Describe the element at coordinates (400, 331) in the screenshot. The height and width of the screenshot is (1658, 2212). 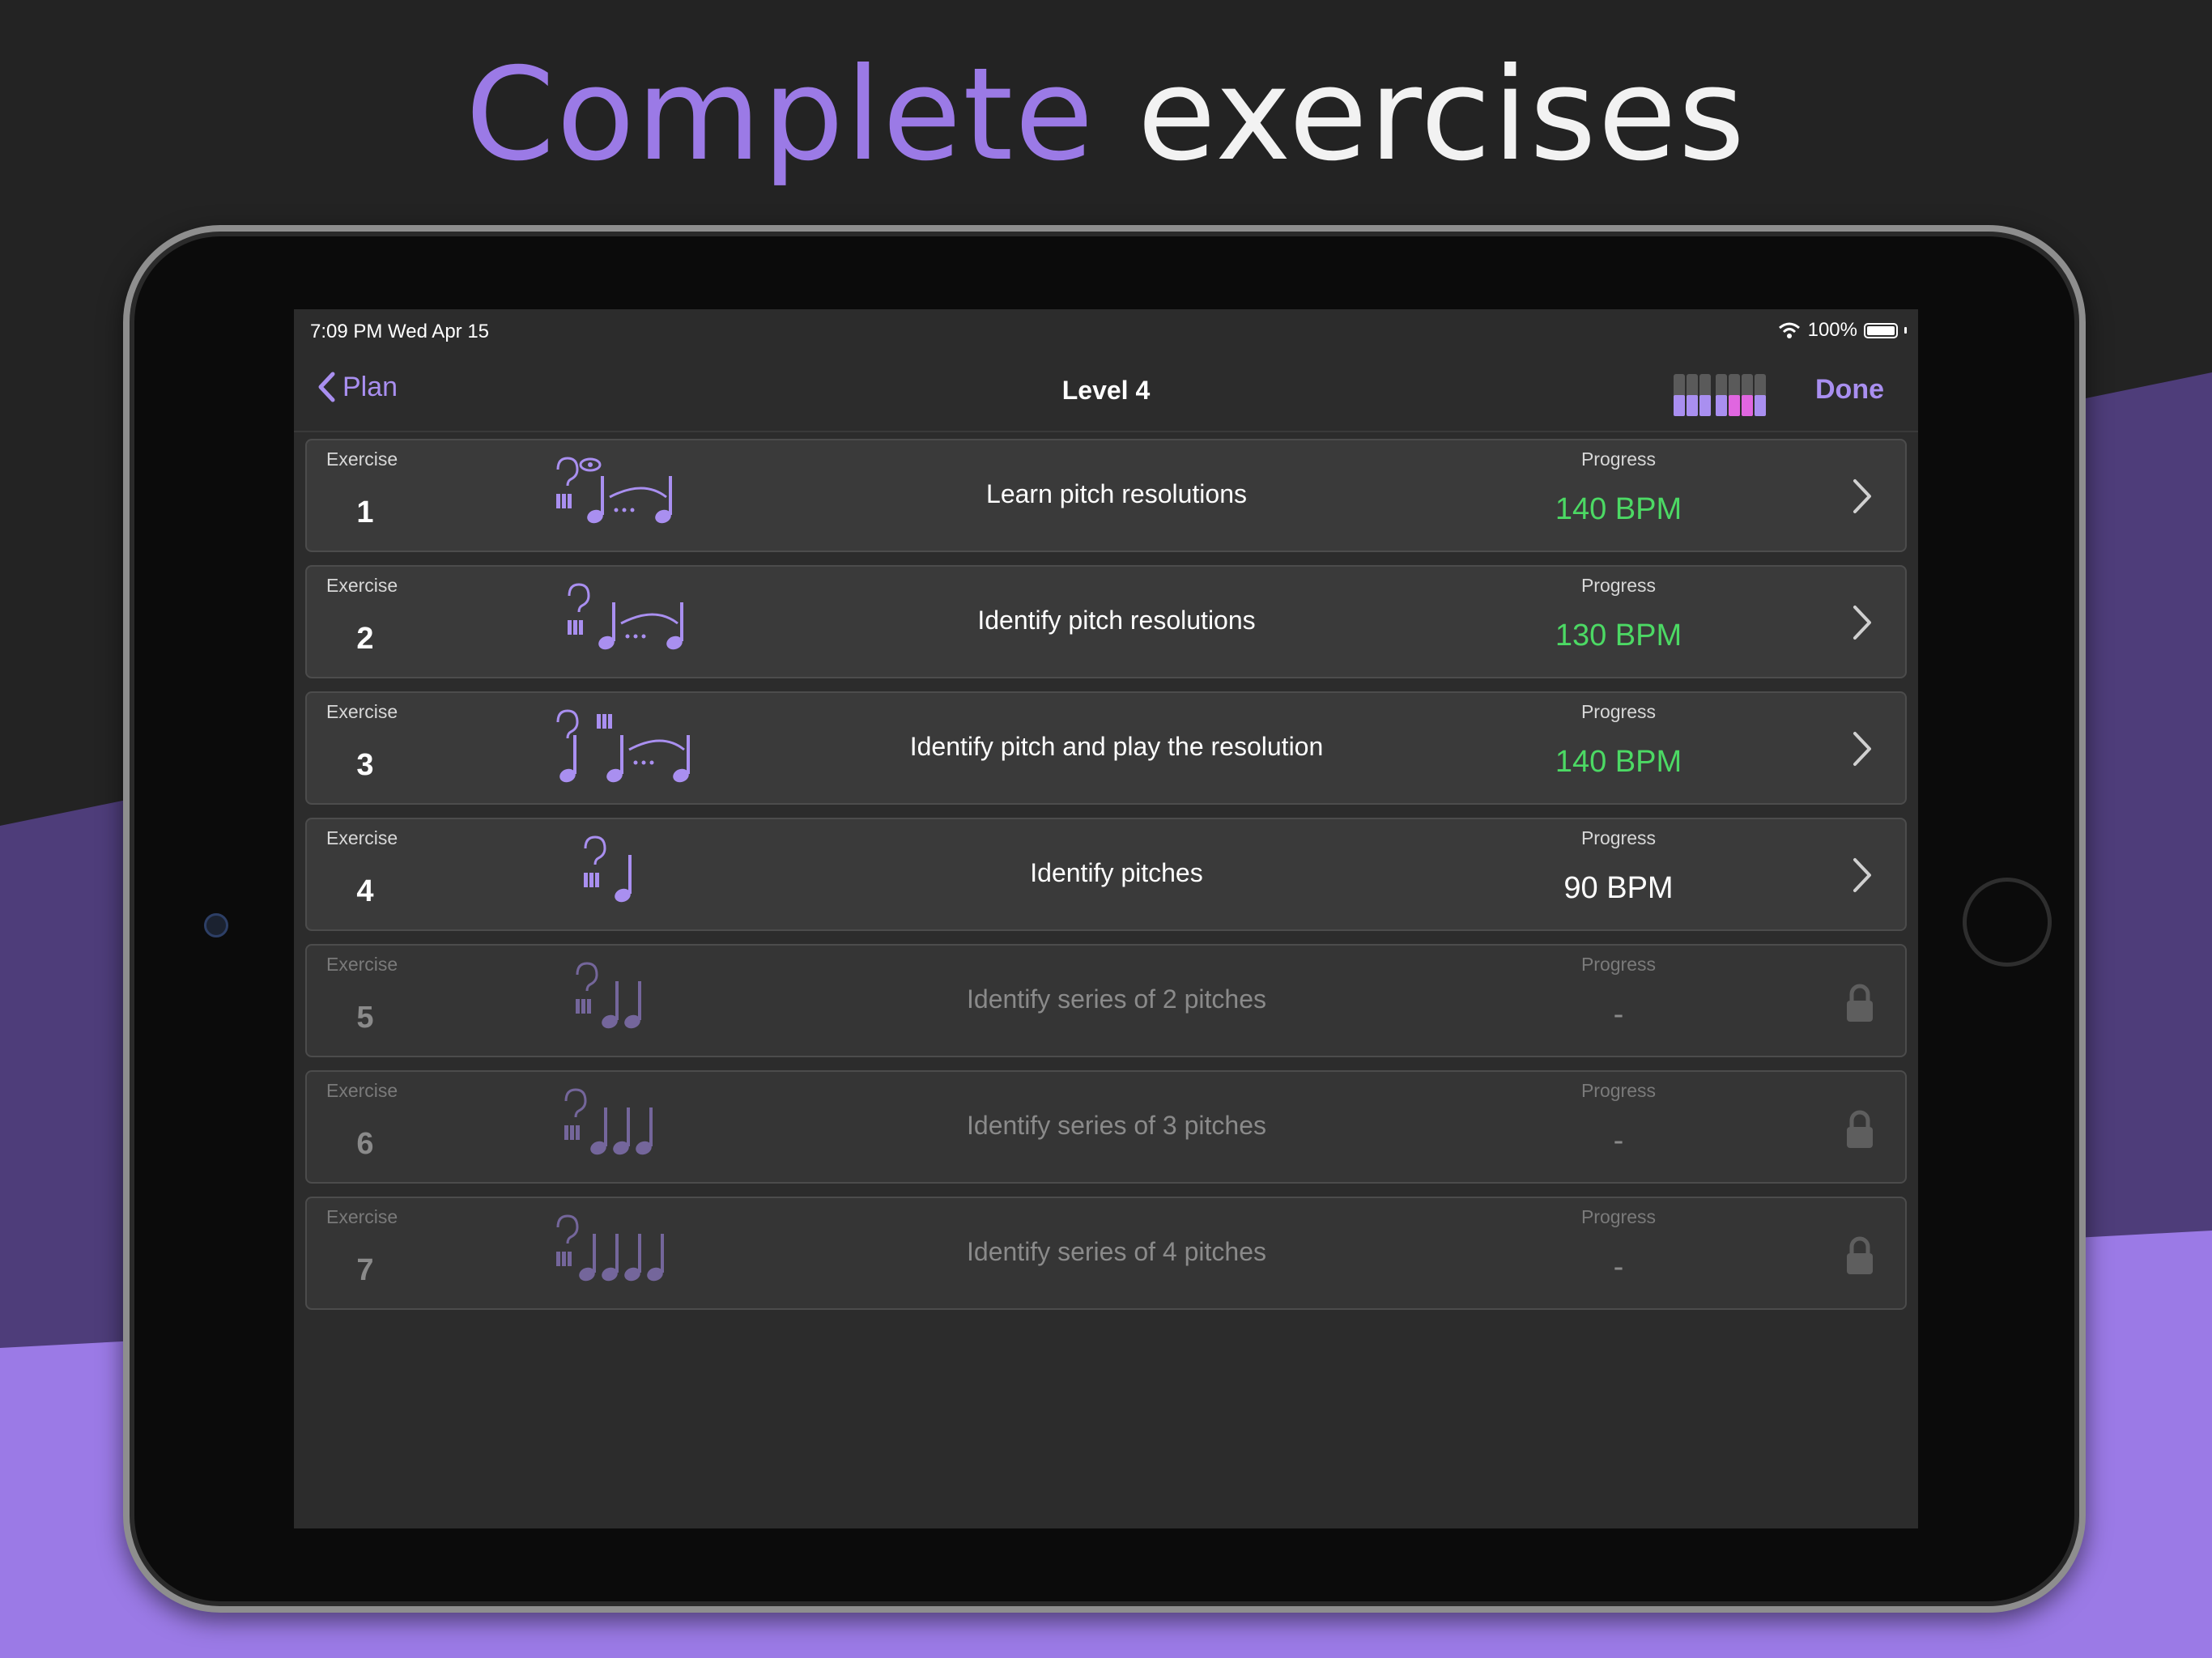
I see `status-time: 7:09 PM Wed Apr 15` at that location.